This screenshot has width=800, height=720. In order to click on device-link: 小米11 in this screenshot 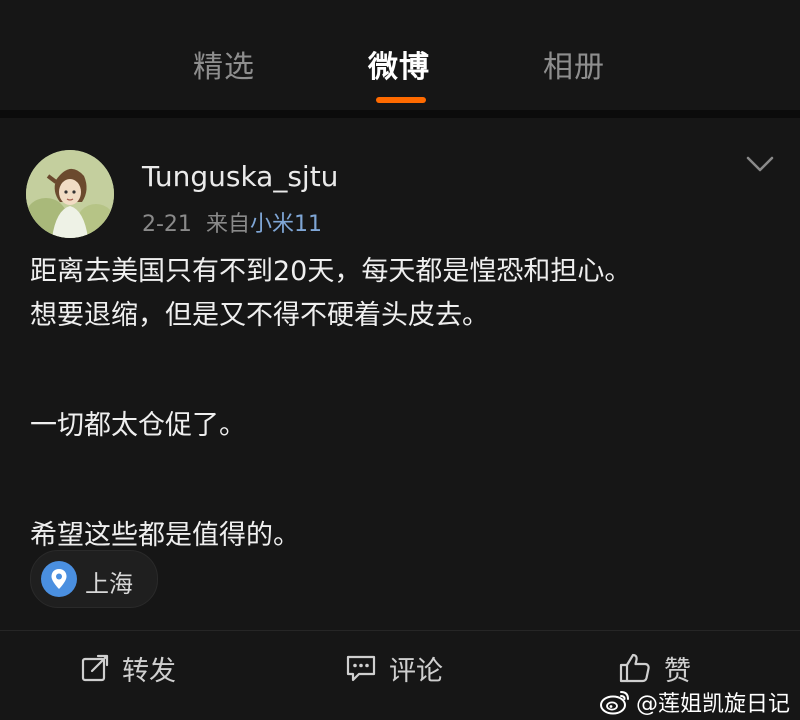, I will do `click(286, 224)`.